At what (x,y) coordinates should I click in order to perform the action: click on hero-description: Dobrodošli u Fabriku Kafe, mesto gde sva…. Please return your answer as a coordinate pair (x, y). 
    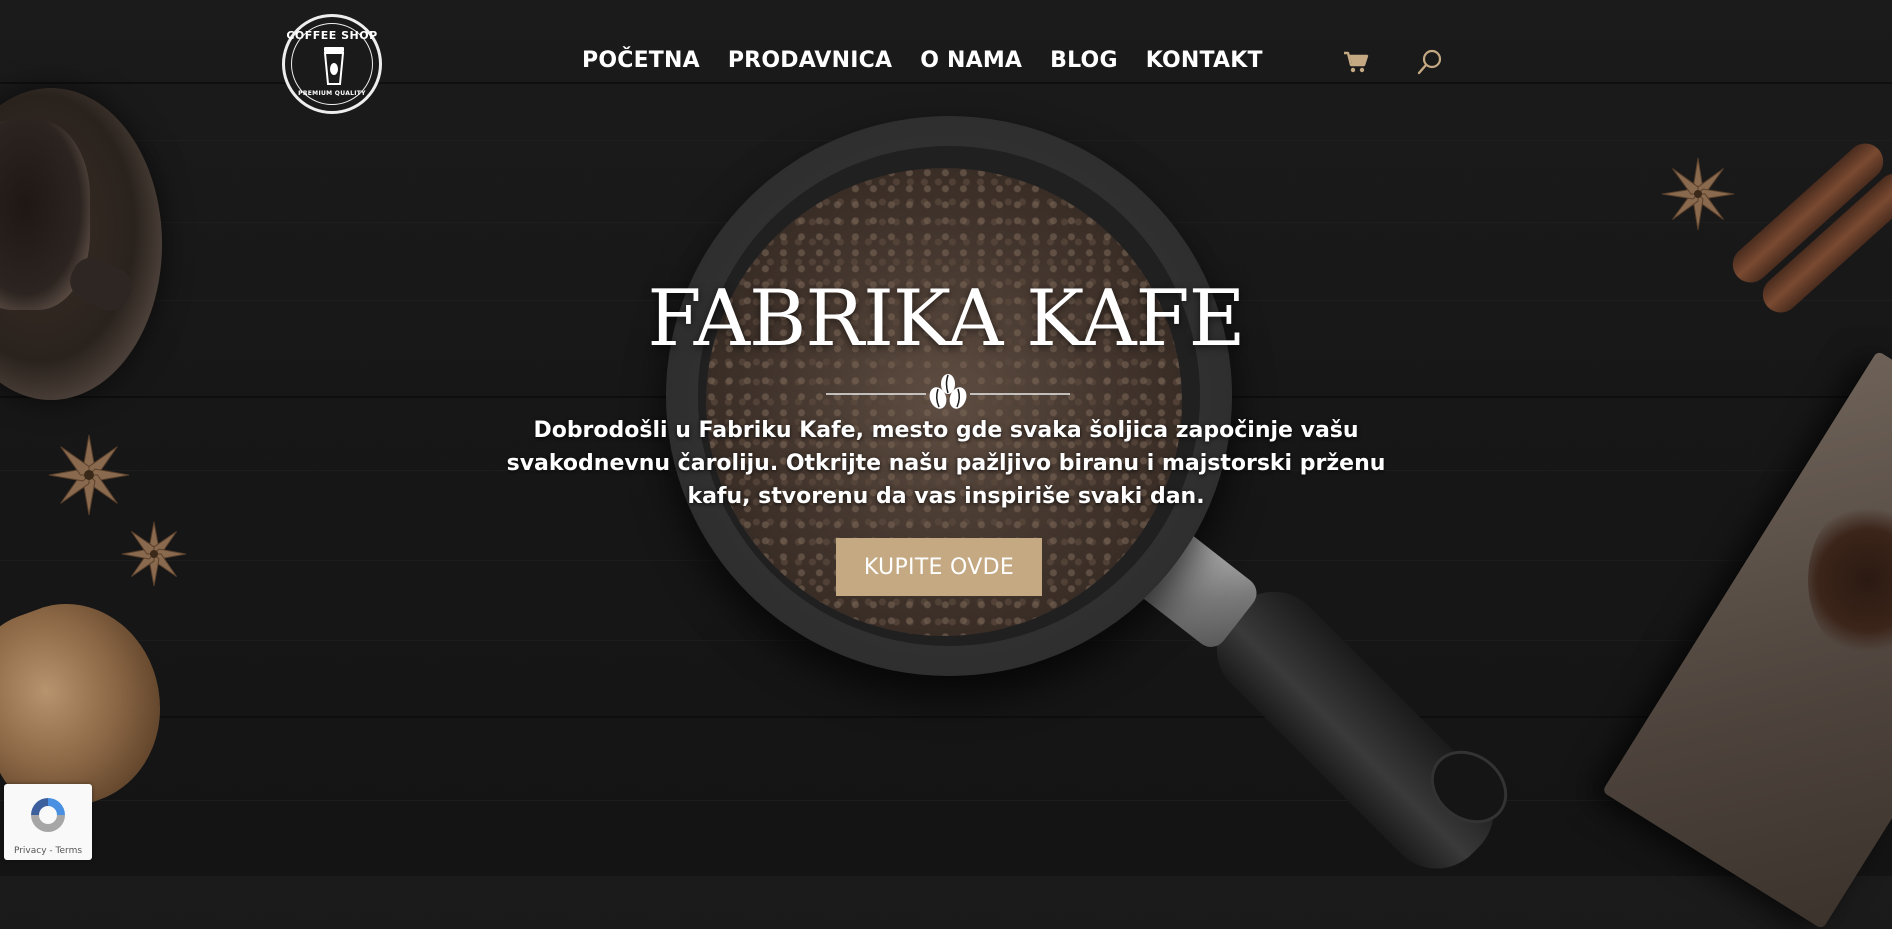
    Looking at the image, I should click on (946, 463).